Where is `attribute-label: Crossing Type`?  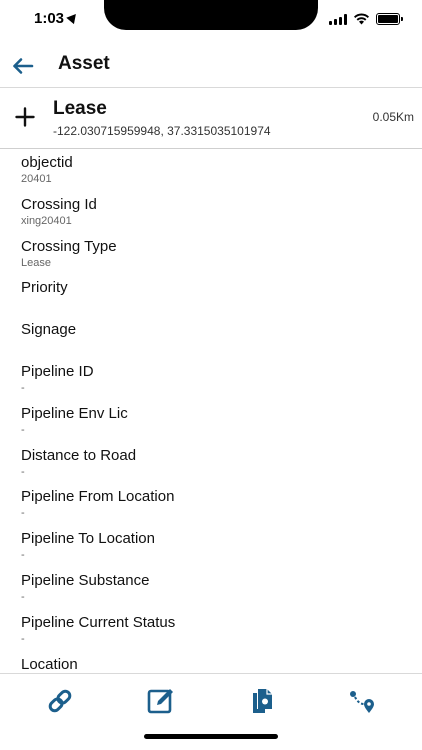
attribute-label: Crossing Type is located at coordinates (69, 246).